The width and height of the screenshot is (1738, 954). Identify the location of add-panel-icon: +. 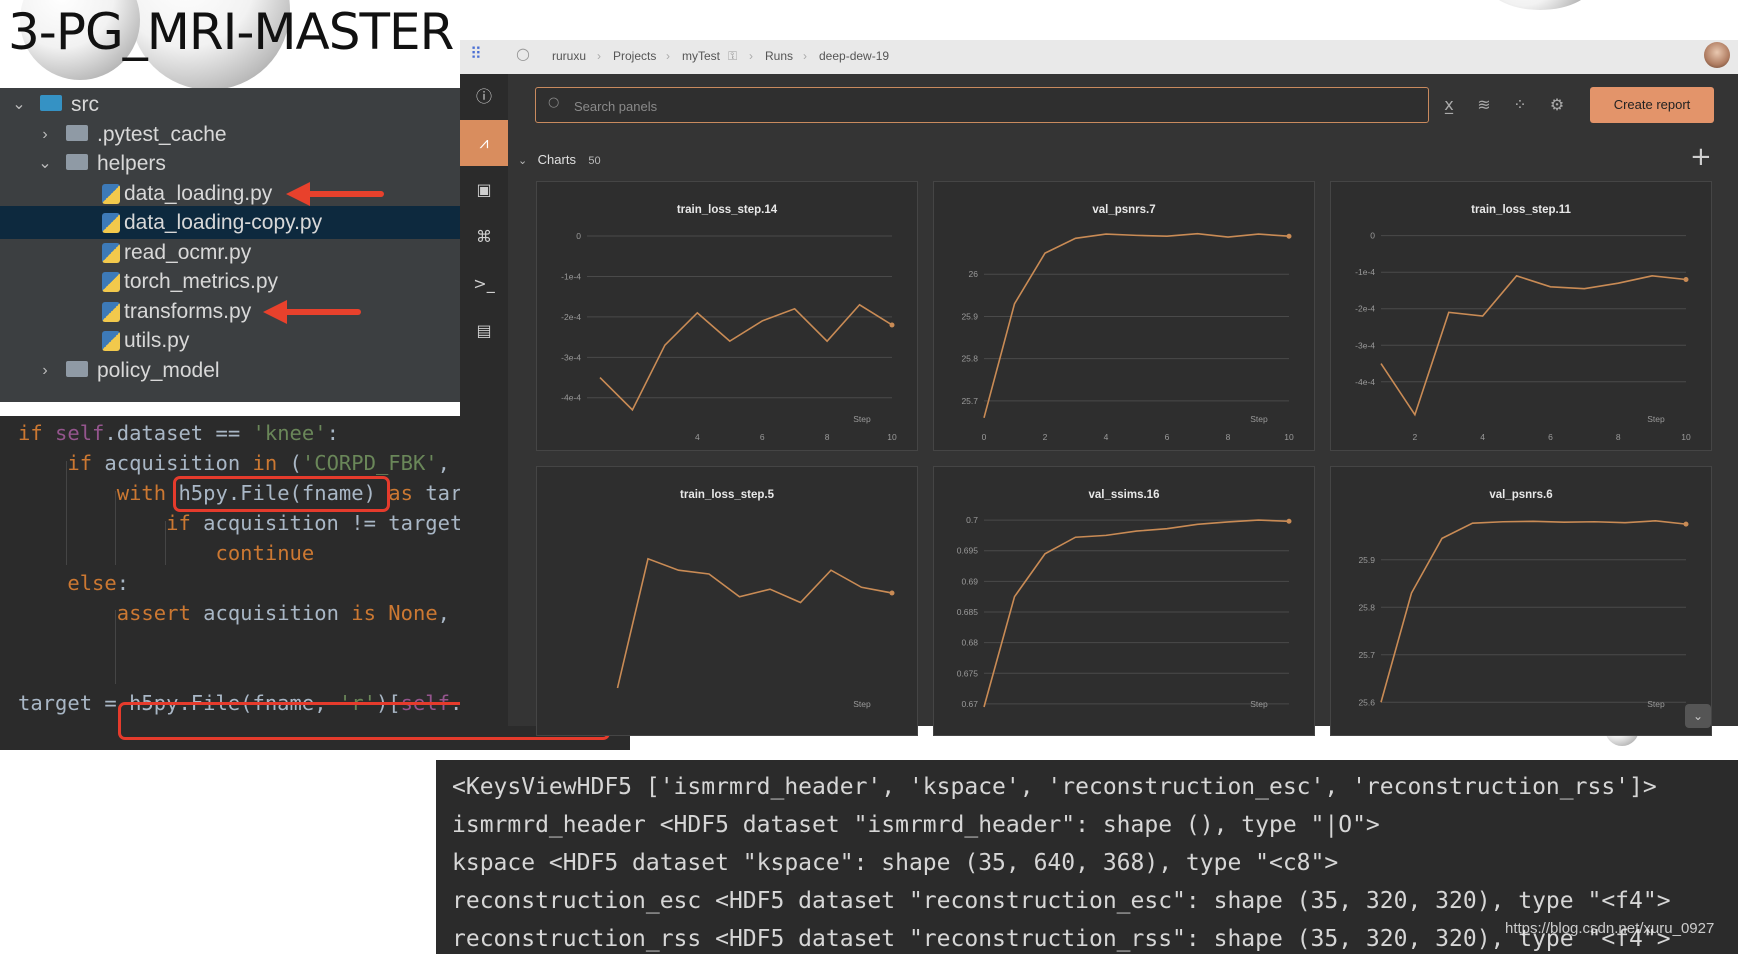
(1701, 157).